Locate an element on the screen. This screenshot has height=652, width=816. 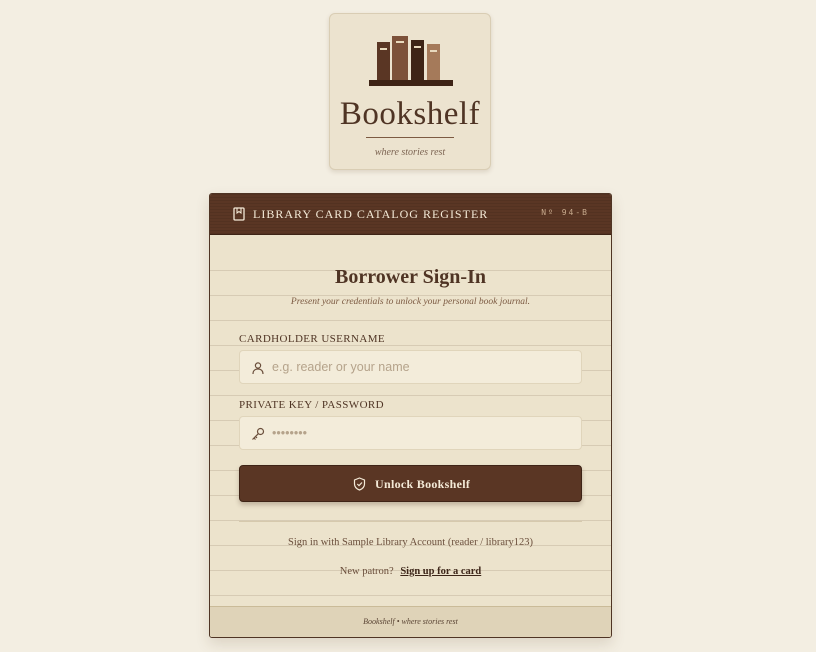
card-header: LIBRARY CARD CATALOG REGISTER Nº 94-B is located at coordinates (410, 214).